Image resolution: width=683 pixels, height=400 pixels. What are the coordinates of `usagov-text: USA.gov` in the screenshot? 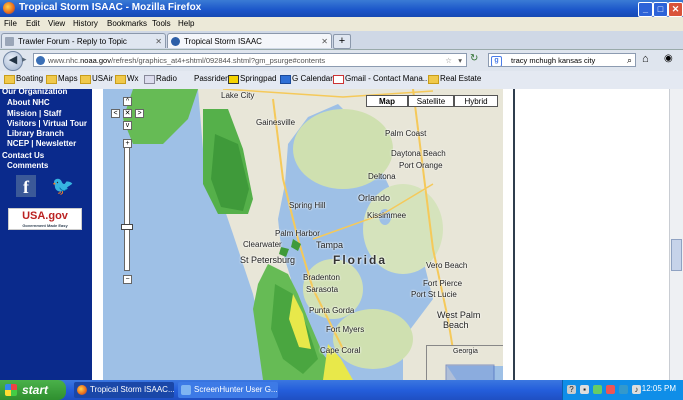 It's located at (45, 216).